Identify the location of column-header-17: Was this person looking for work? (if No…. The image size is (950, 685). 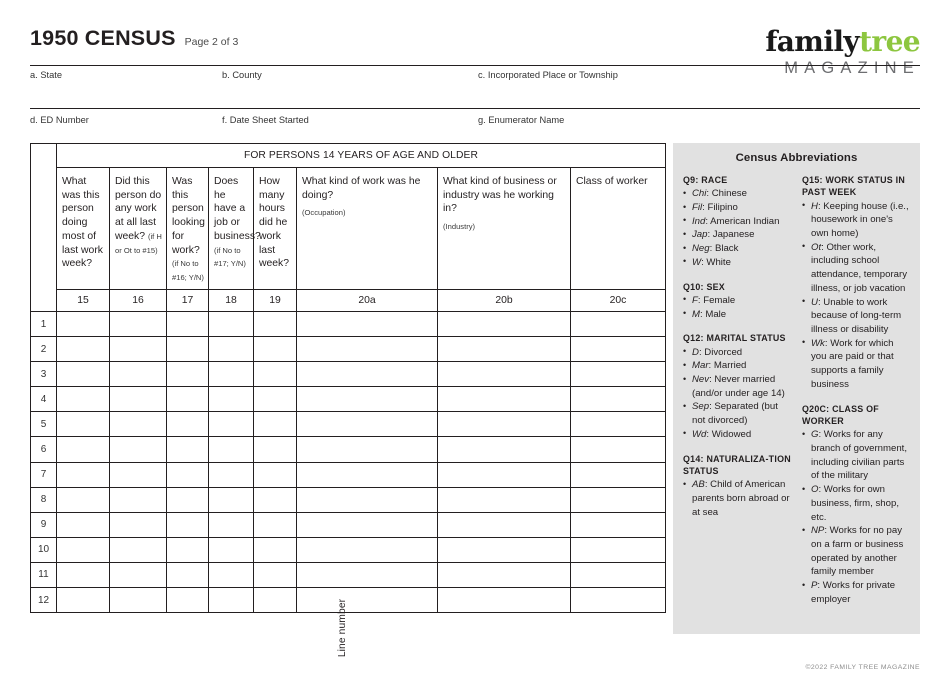
(187, 228).